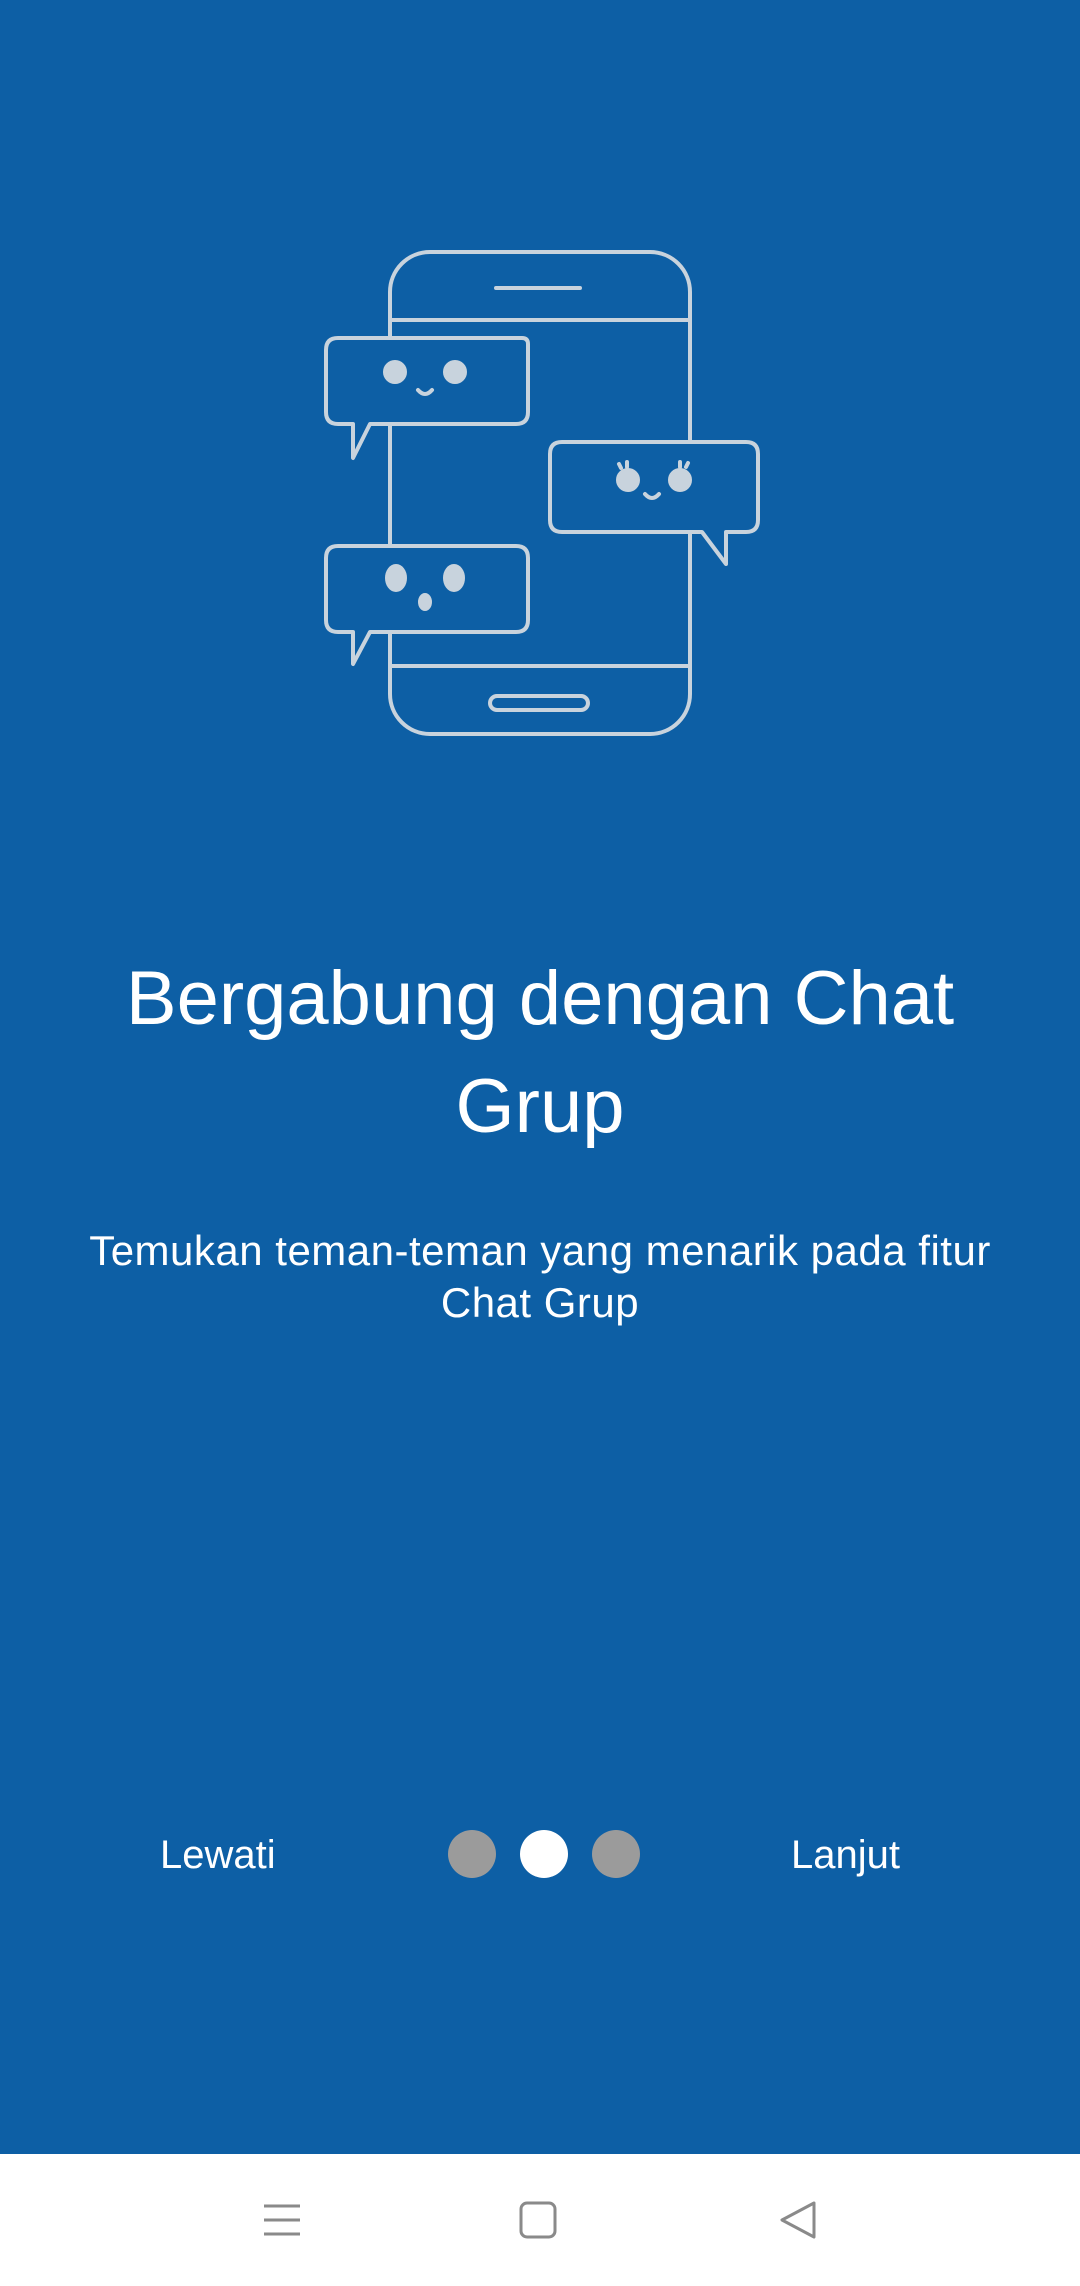 The height and width of the screenshot is (2286, 1080). What do you see at coordinates (282, 2220) in the screenshot?
I see `menu-icon` at bounding box center [282, 2220].